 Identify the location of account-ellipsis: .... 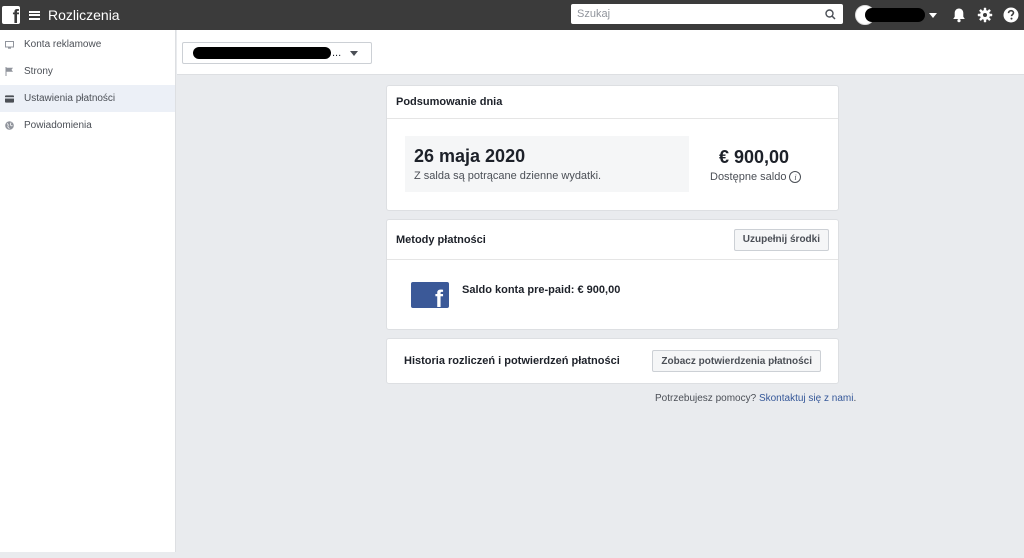
(337, 53).